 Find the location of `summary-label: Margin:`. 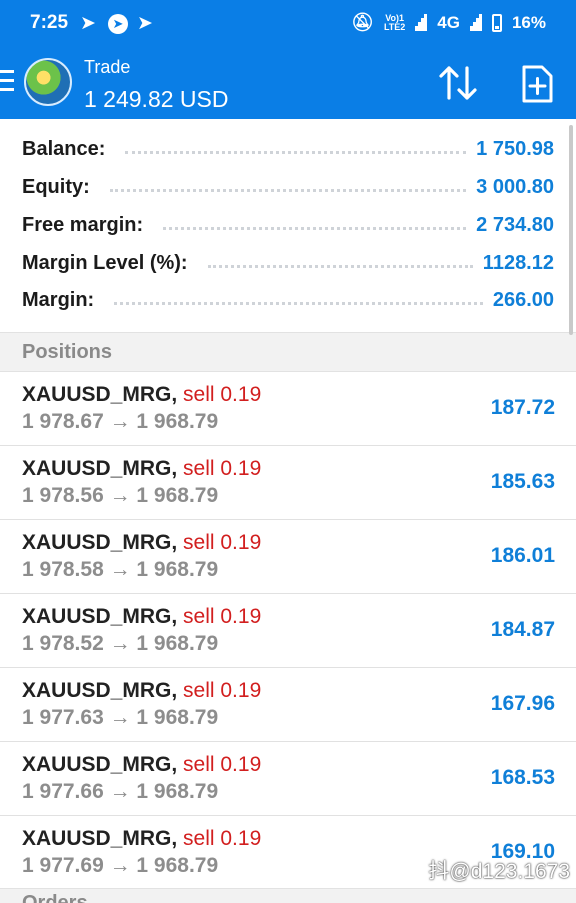

summary-label: Margin: is located at coordinates (58, 299).